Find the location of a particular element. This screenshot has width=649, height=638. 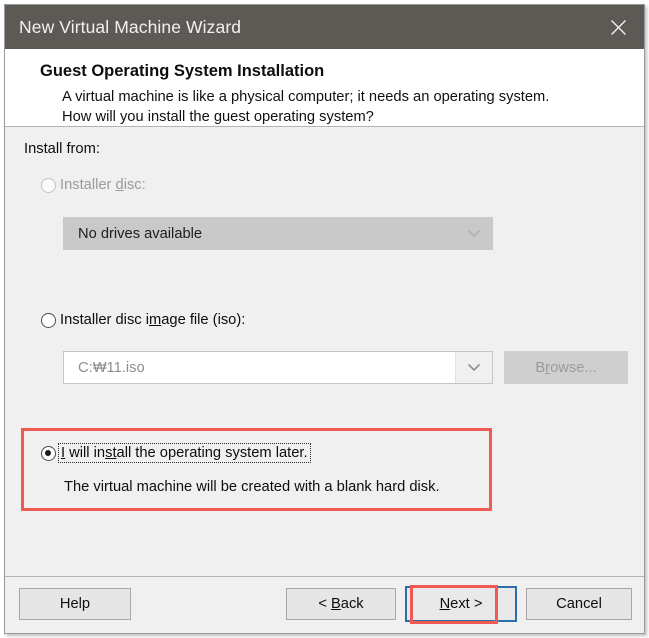

title-bar: New Virtual Machine Wizard is located at coordinates (324, 27).